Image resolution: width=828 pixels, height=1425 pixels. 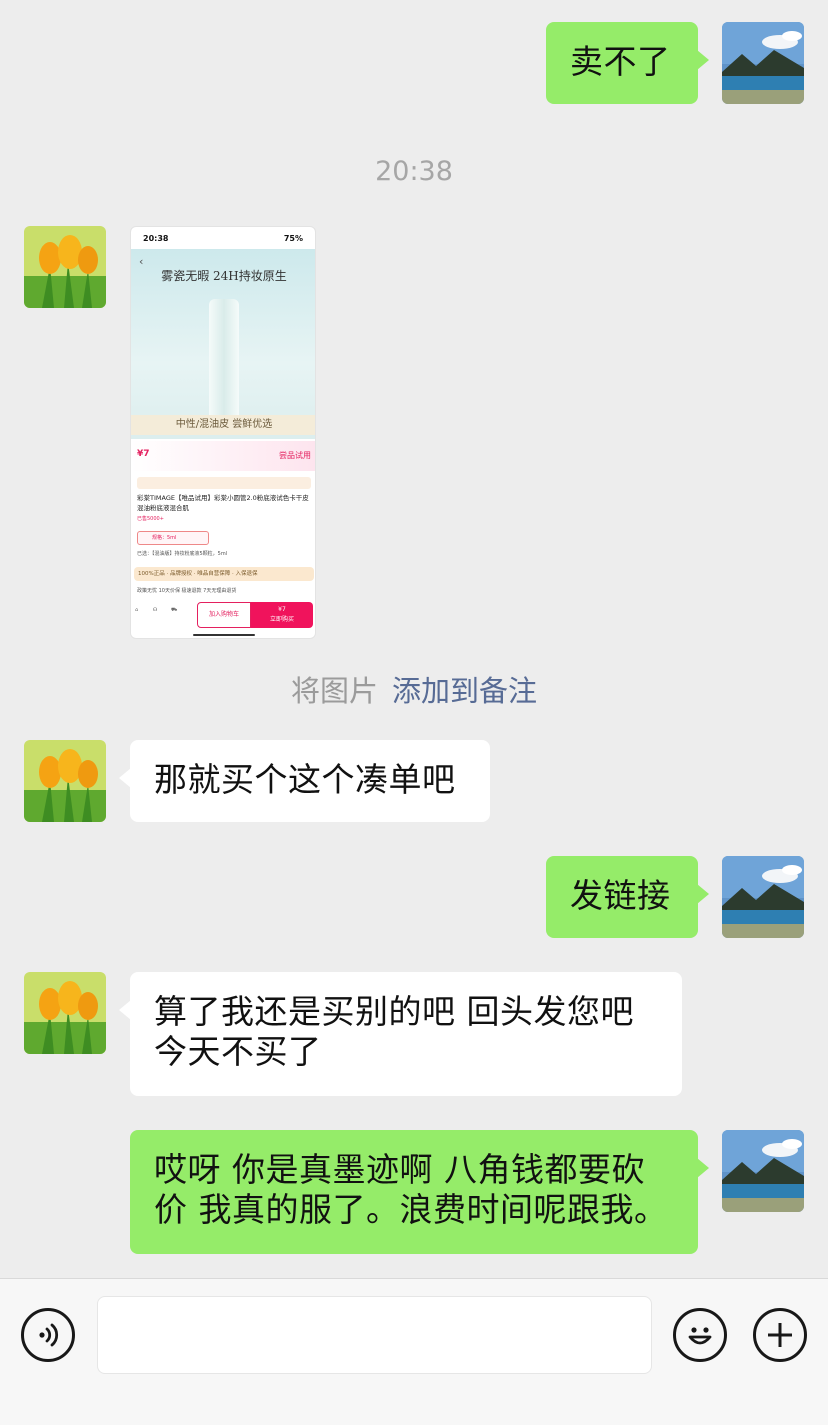 What do you see at coordinates (150, 519) in the screenshot?
I see `sales-count: 已售5000+` at bounding box center [150, 519].